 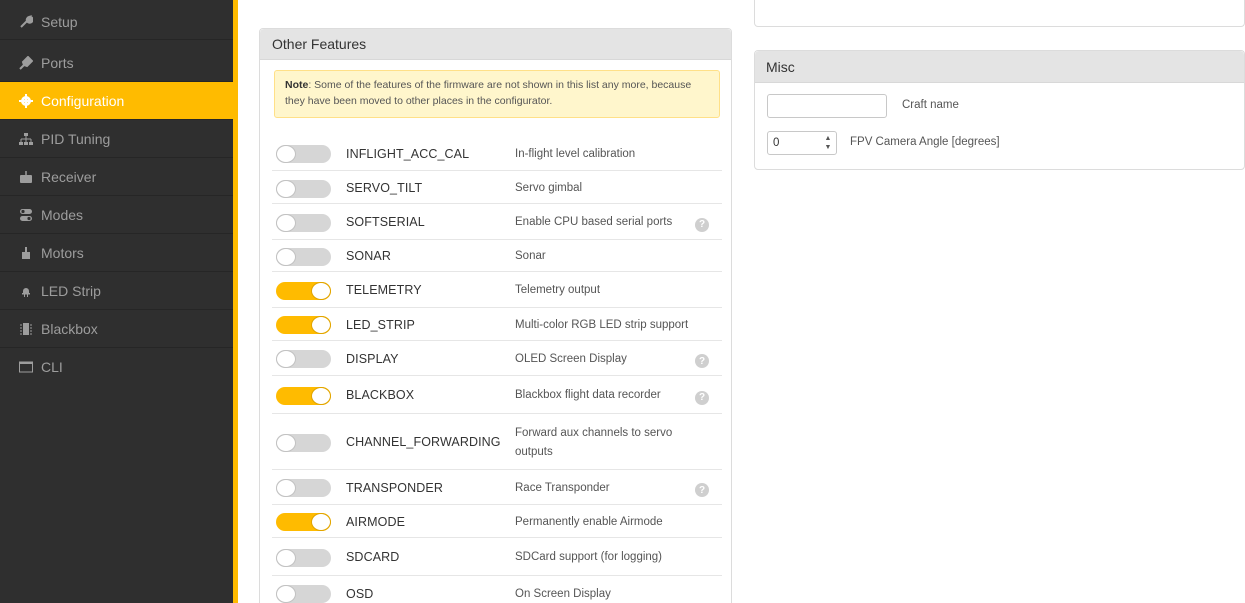 What do you see at coordinates (376, 521) in the screenshot?
I see `feature-name: AIRMODE` at bounding box center [376, 521].